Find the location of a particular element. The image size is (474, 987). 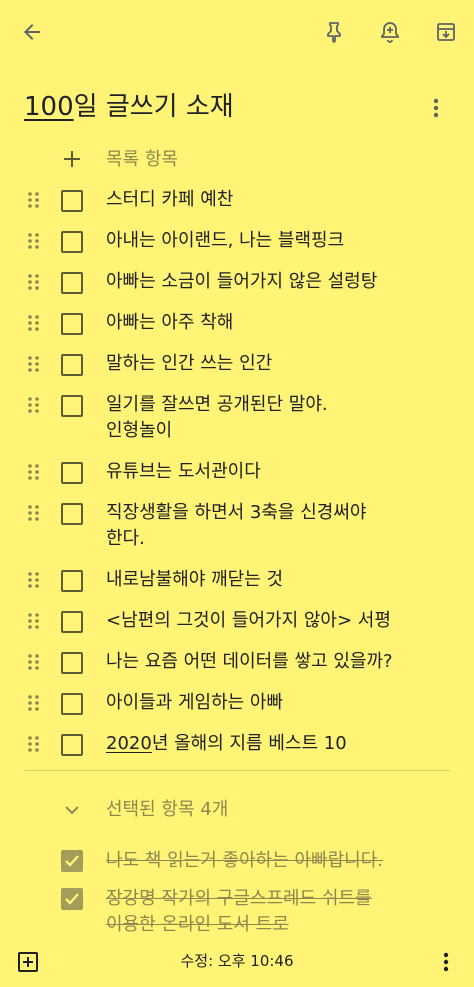

list-item: 말하는 인간 쓰는 인간 is located at coordinates (237, 364).